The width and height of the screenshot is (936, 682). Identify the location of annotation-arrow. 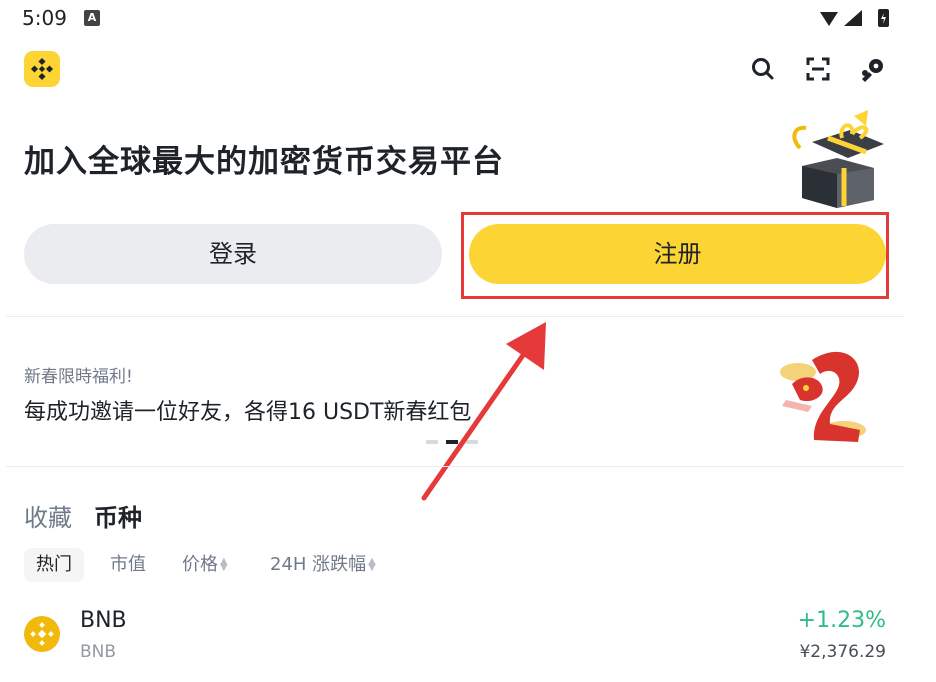
(483, 411).